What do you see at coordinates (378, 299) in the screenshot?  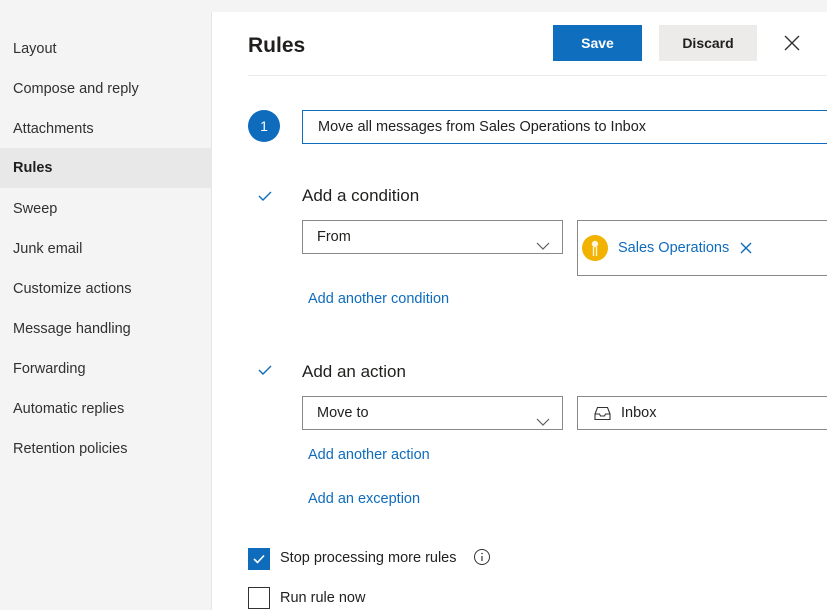 I see `add-another-condition-link: Add another condition` at bounding box center [378, 299].